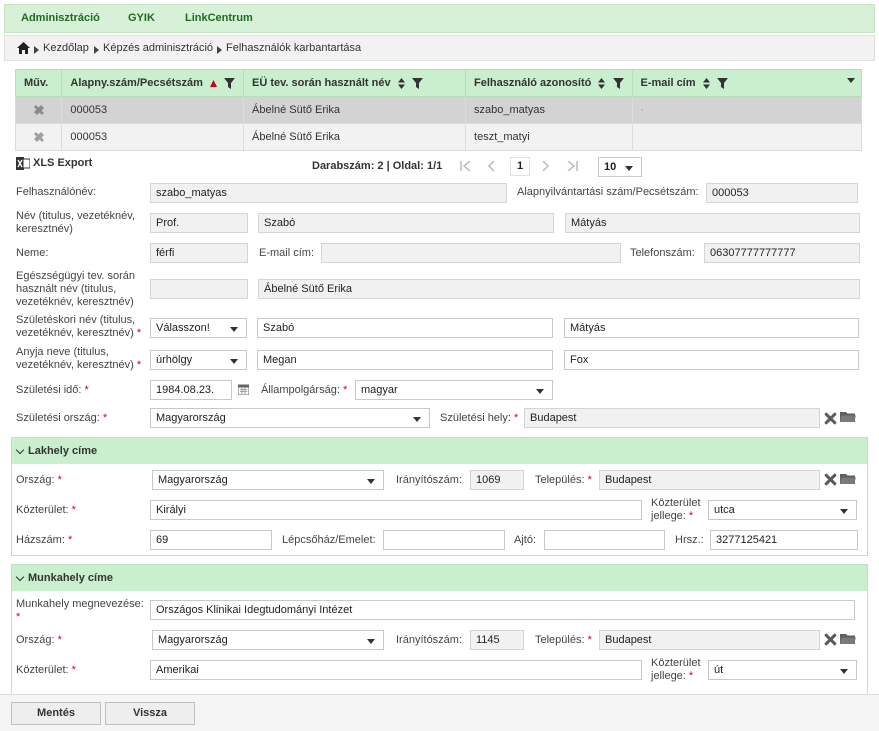  What do you see at coordinates (141, 18) in the screenshot?
I see `nav-faq: GYIK` at bounding box center [141, 18].